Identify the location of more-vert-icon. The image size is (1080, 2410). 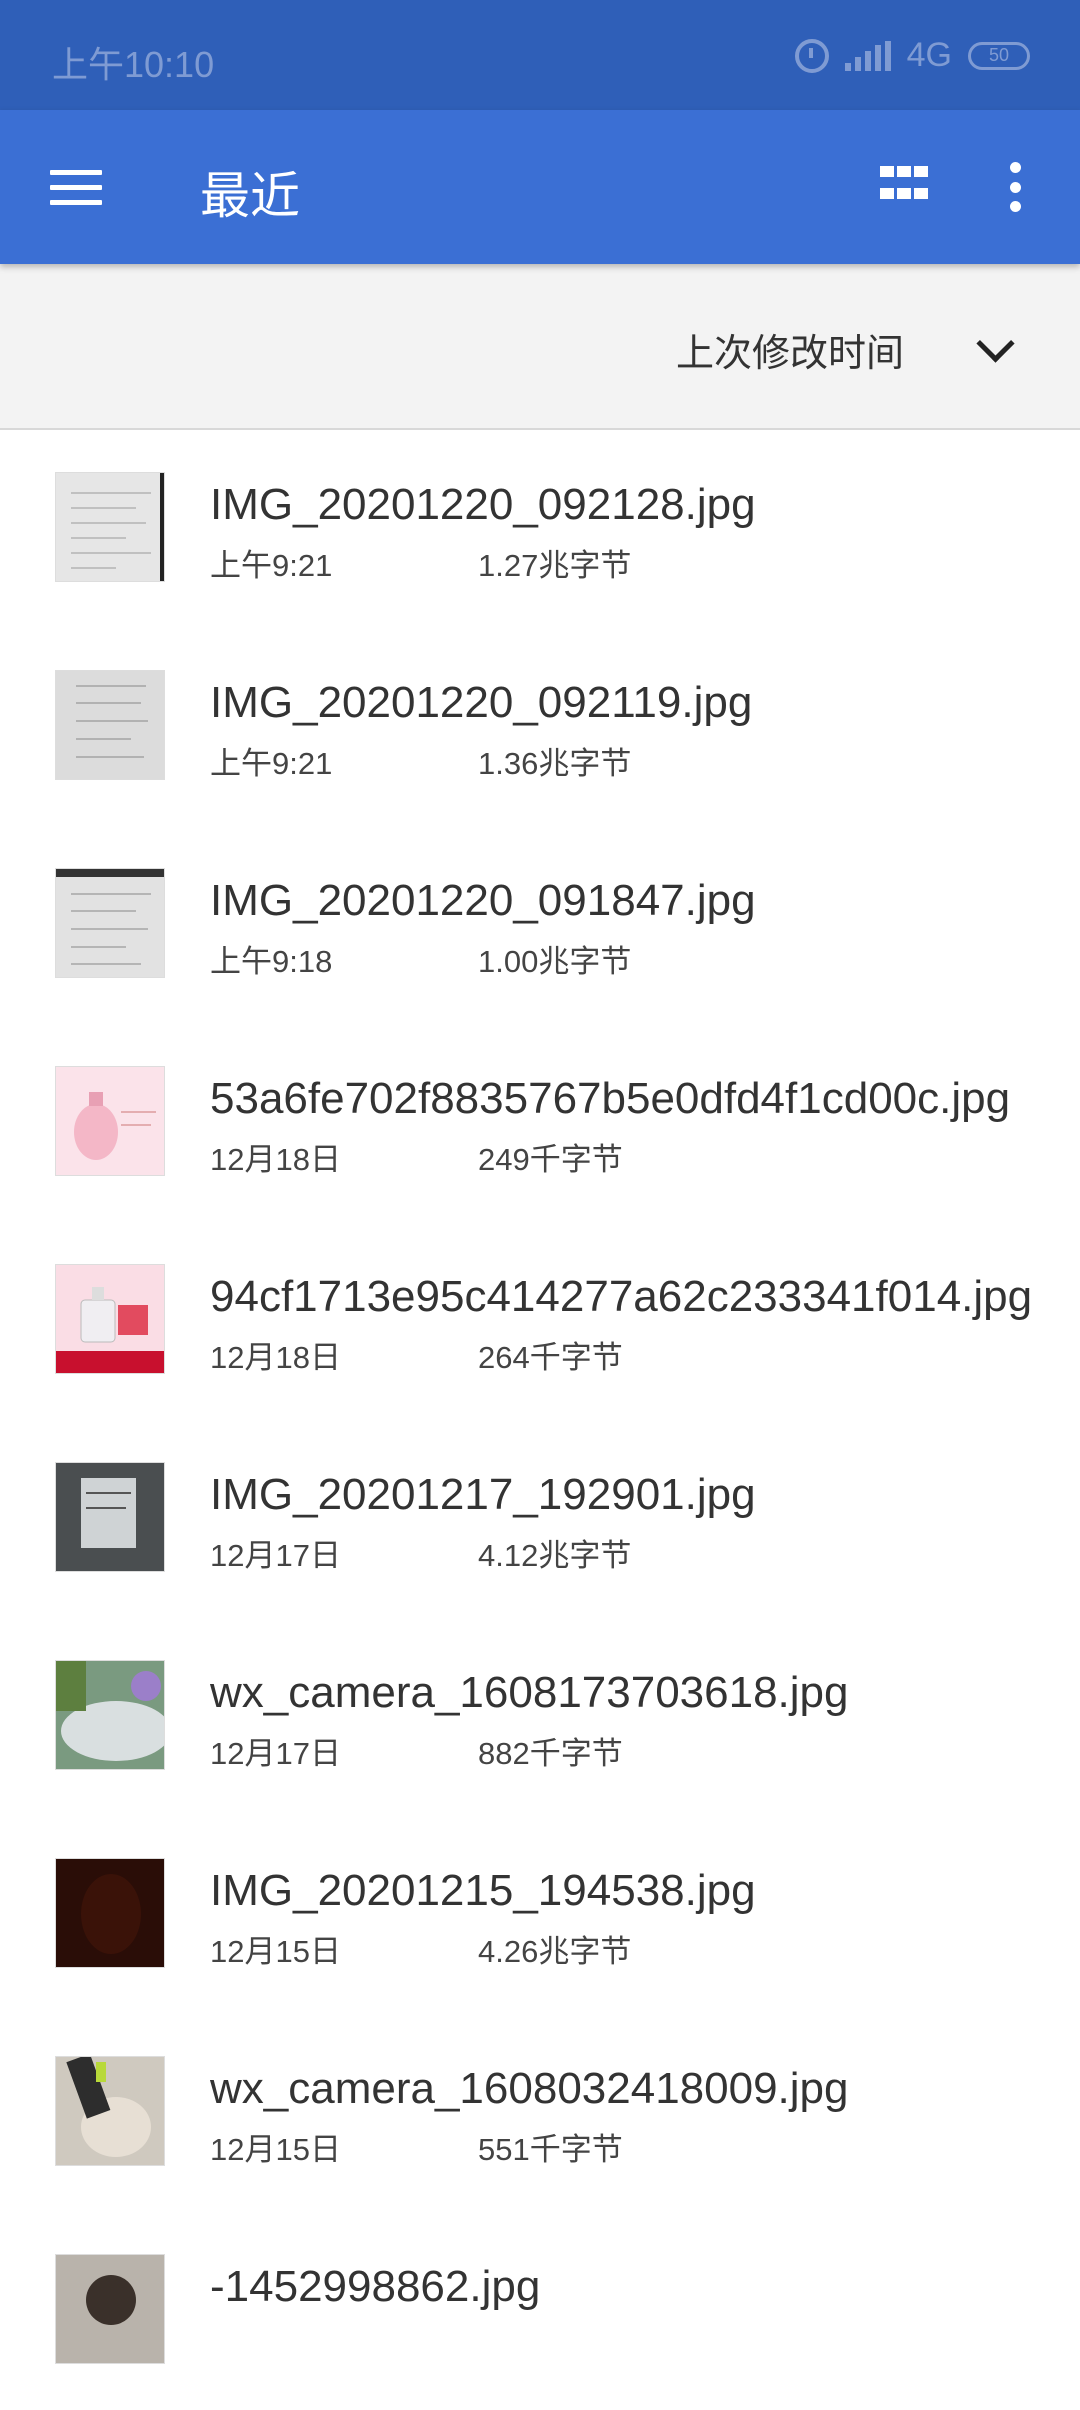
(1015, 187).